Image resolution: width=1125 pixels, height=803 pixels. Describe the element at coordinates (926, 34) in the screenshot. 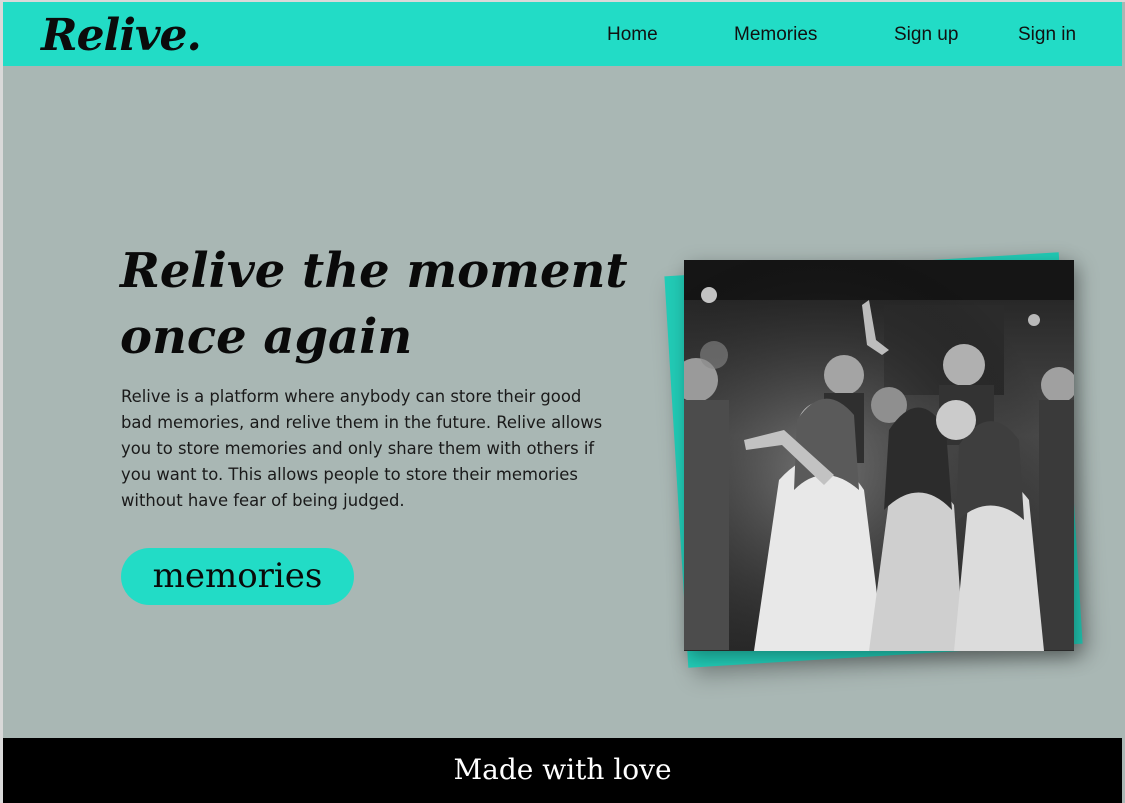

I see `nav-signup-link: Sign up` at that location.